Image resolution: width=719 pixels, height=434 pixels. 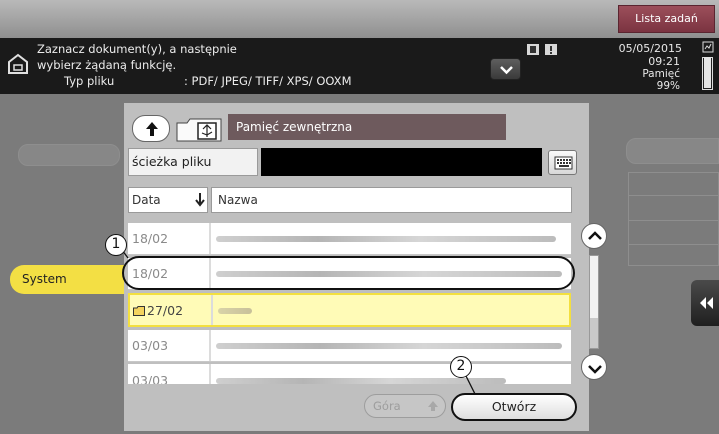 I want to click on file-path-label: ścieżka pliku, so click(x=193, y=162).